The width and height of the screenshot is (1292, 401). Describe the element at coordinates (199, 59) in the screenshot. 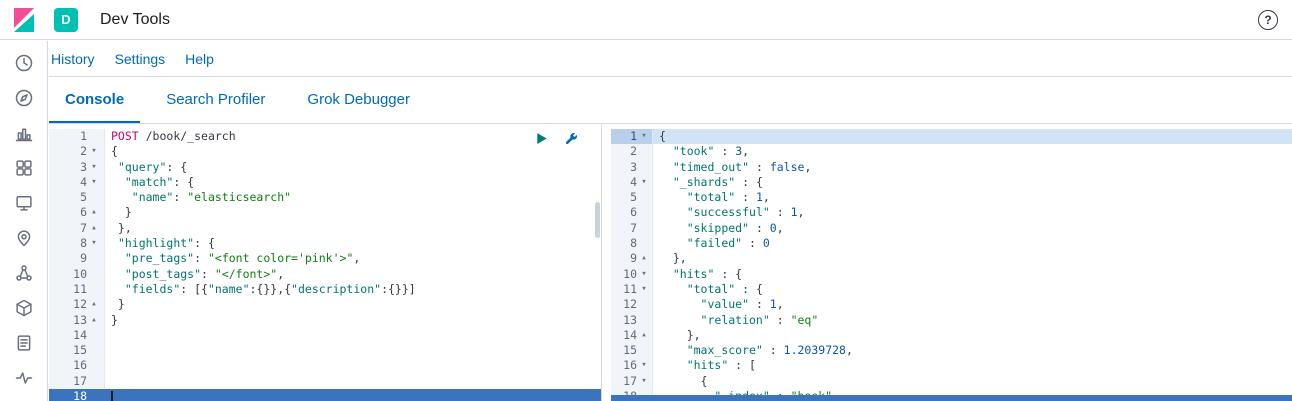

I see `help-link: Help` at that location.